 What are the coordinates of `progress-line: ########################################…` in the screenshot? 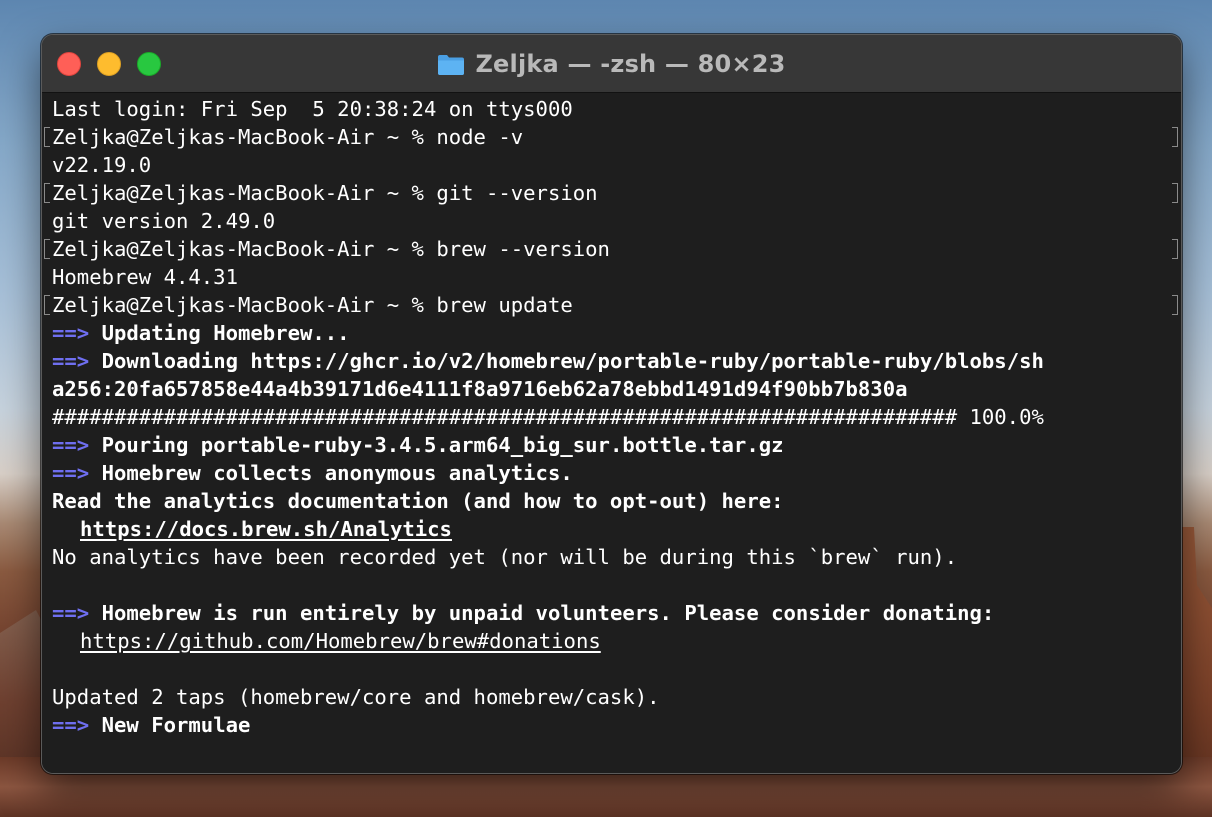 It's located at (548, 417).